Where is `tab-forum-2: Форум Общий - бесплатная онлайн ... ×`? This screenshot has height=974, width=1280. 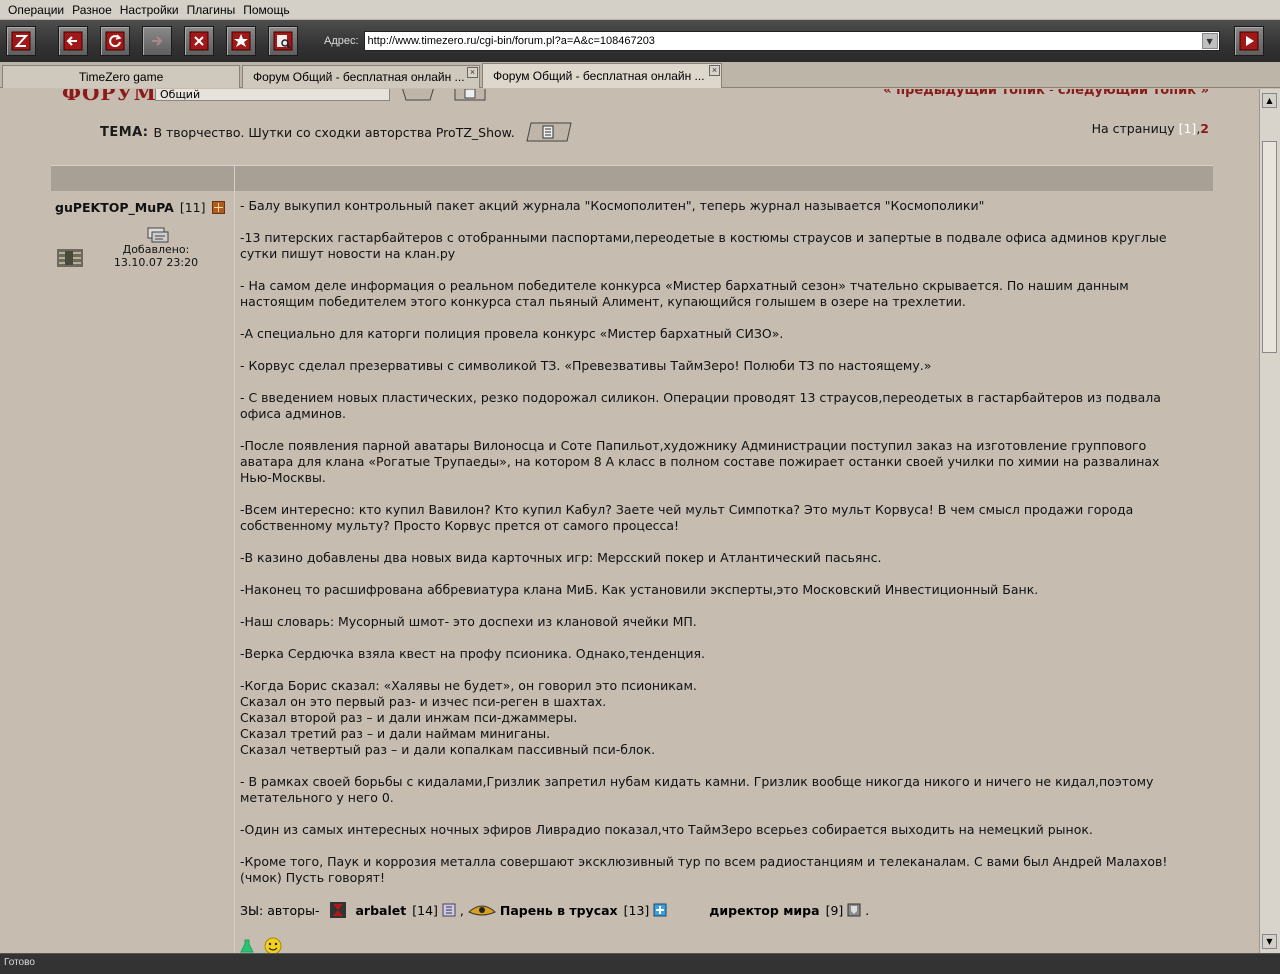 tab-forum-2: Форум Общий - бесплатная онлайн ... × is located at coordinates (602, 75).